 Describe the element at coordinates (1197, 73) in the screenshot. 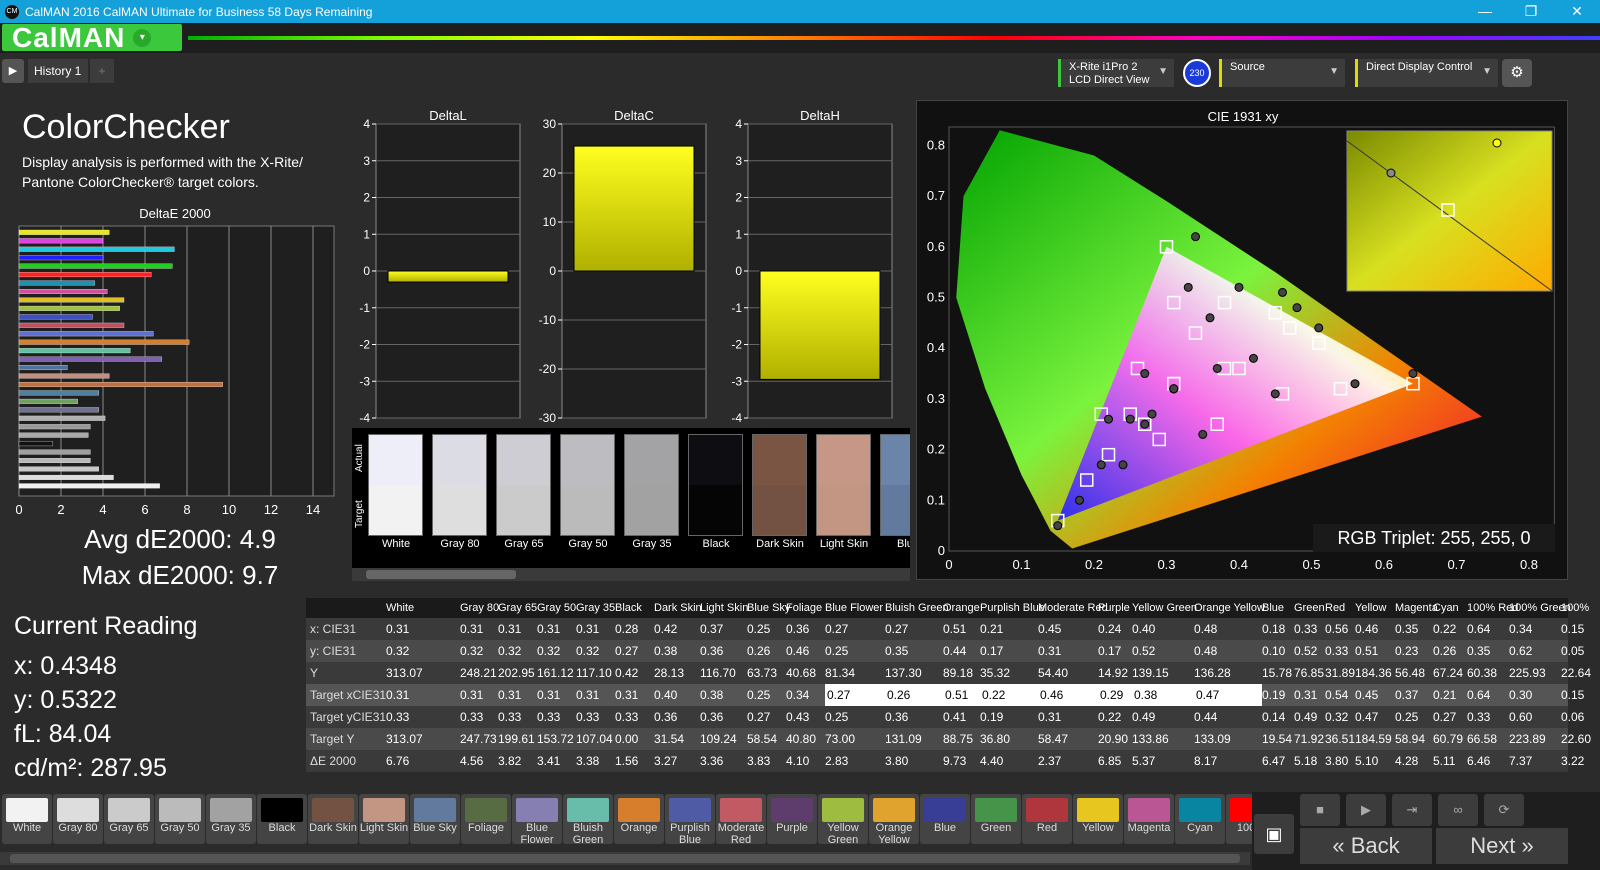

I see `meter-badge: 230` at that location.